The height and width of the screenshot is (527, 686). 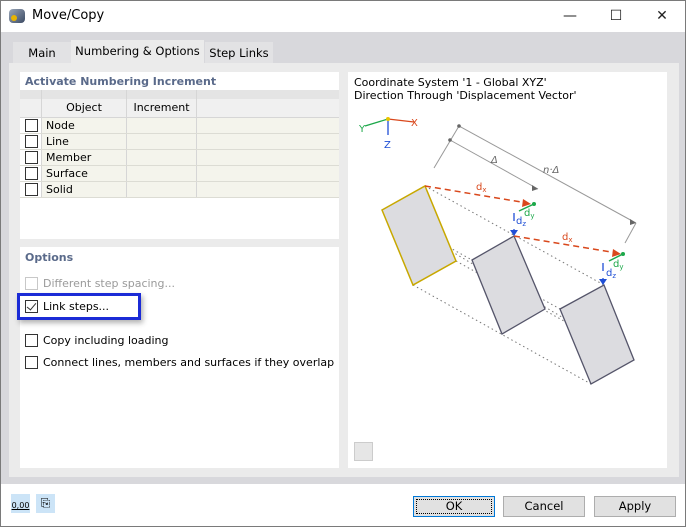 I want to click on app-icon, so click(x=17, y=16).